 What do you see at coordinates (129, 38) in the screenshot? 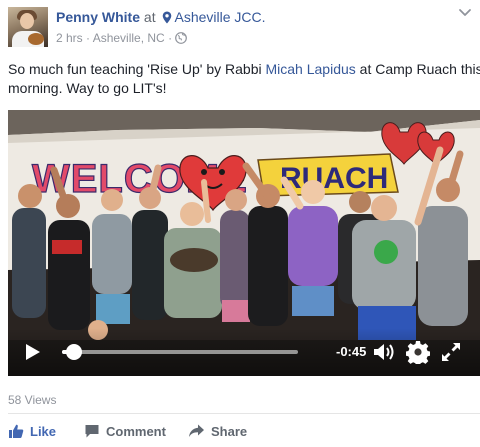
I see `post-city: Asheville, NC` at bounding box center [129, 38].